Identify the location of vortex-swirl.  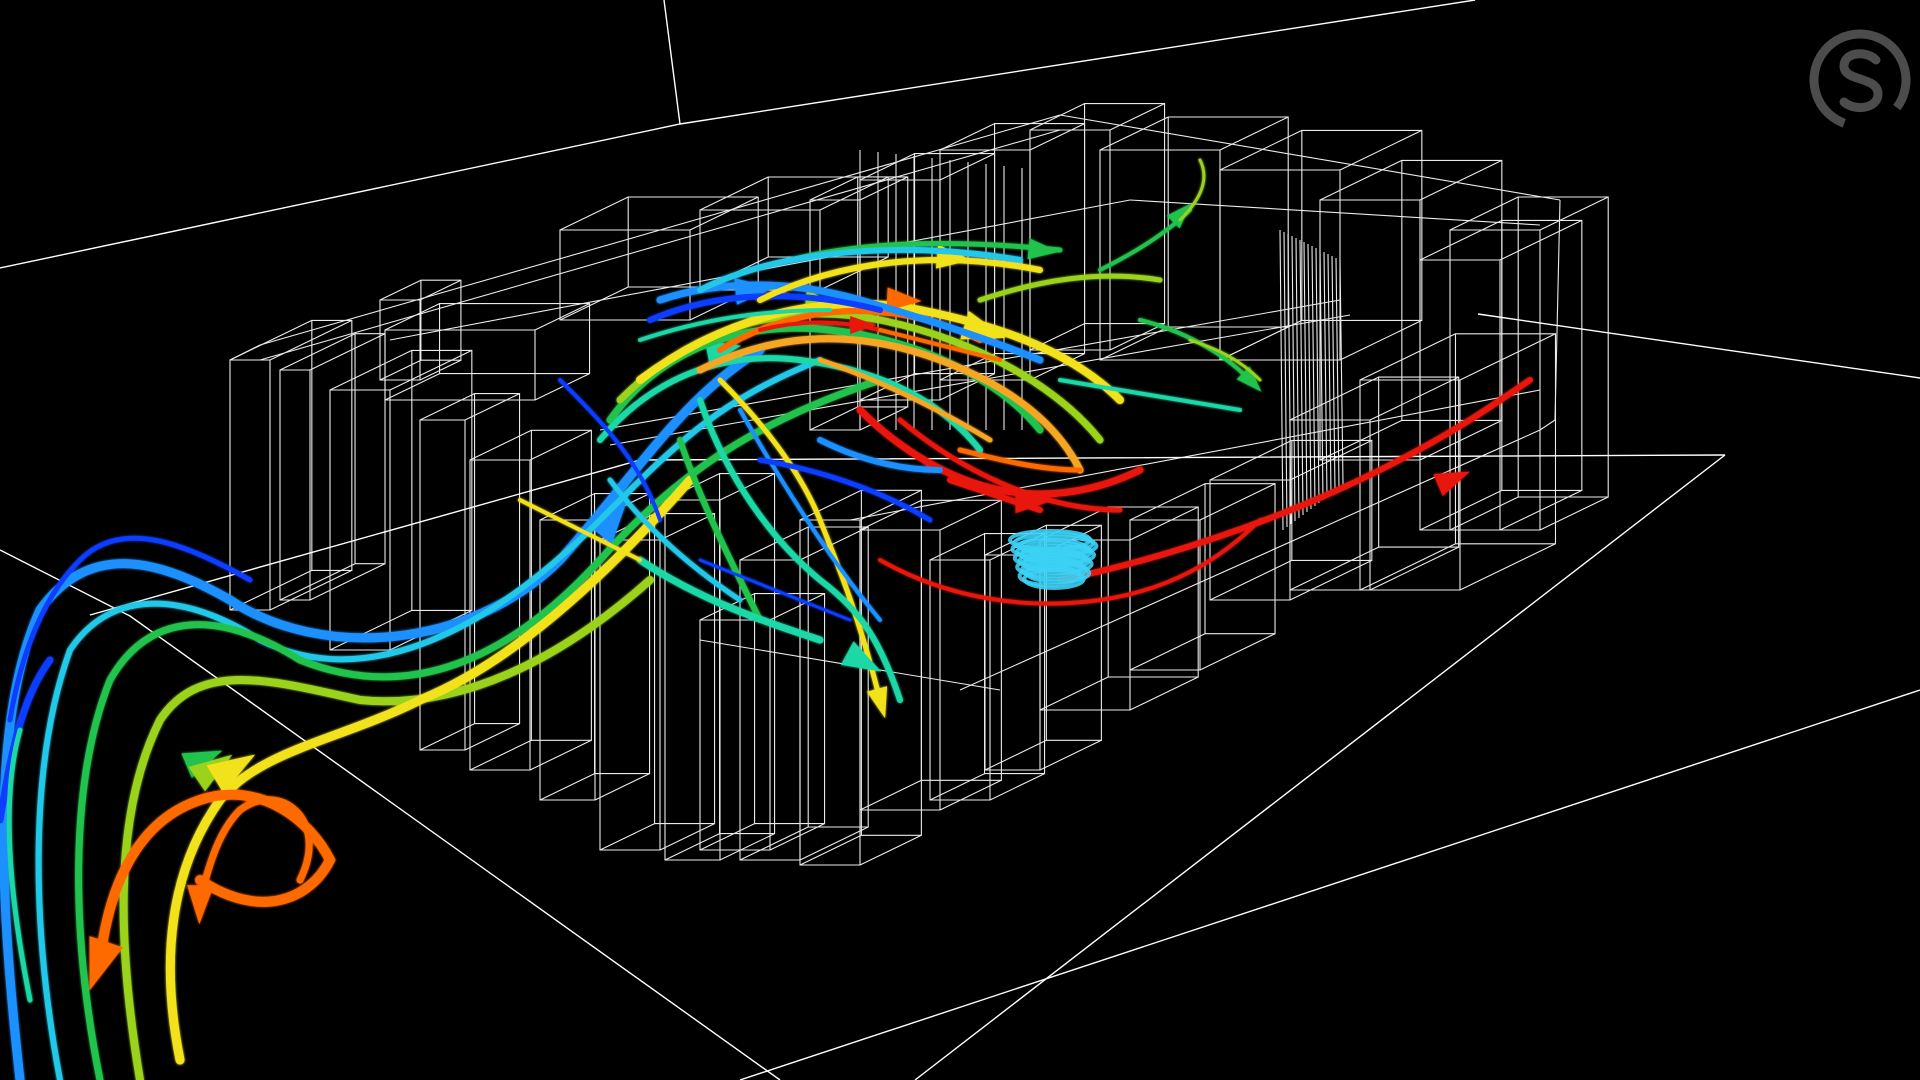
(1053, 559).